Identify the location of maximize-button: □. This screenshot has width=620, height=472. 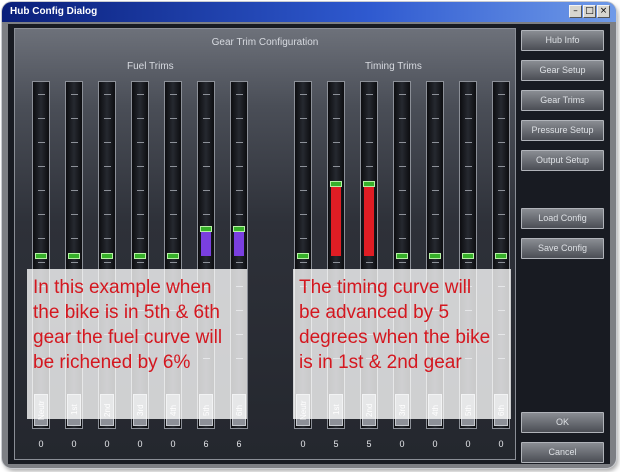
(589, 11).